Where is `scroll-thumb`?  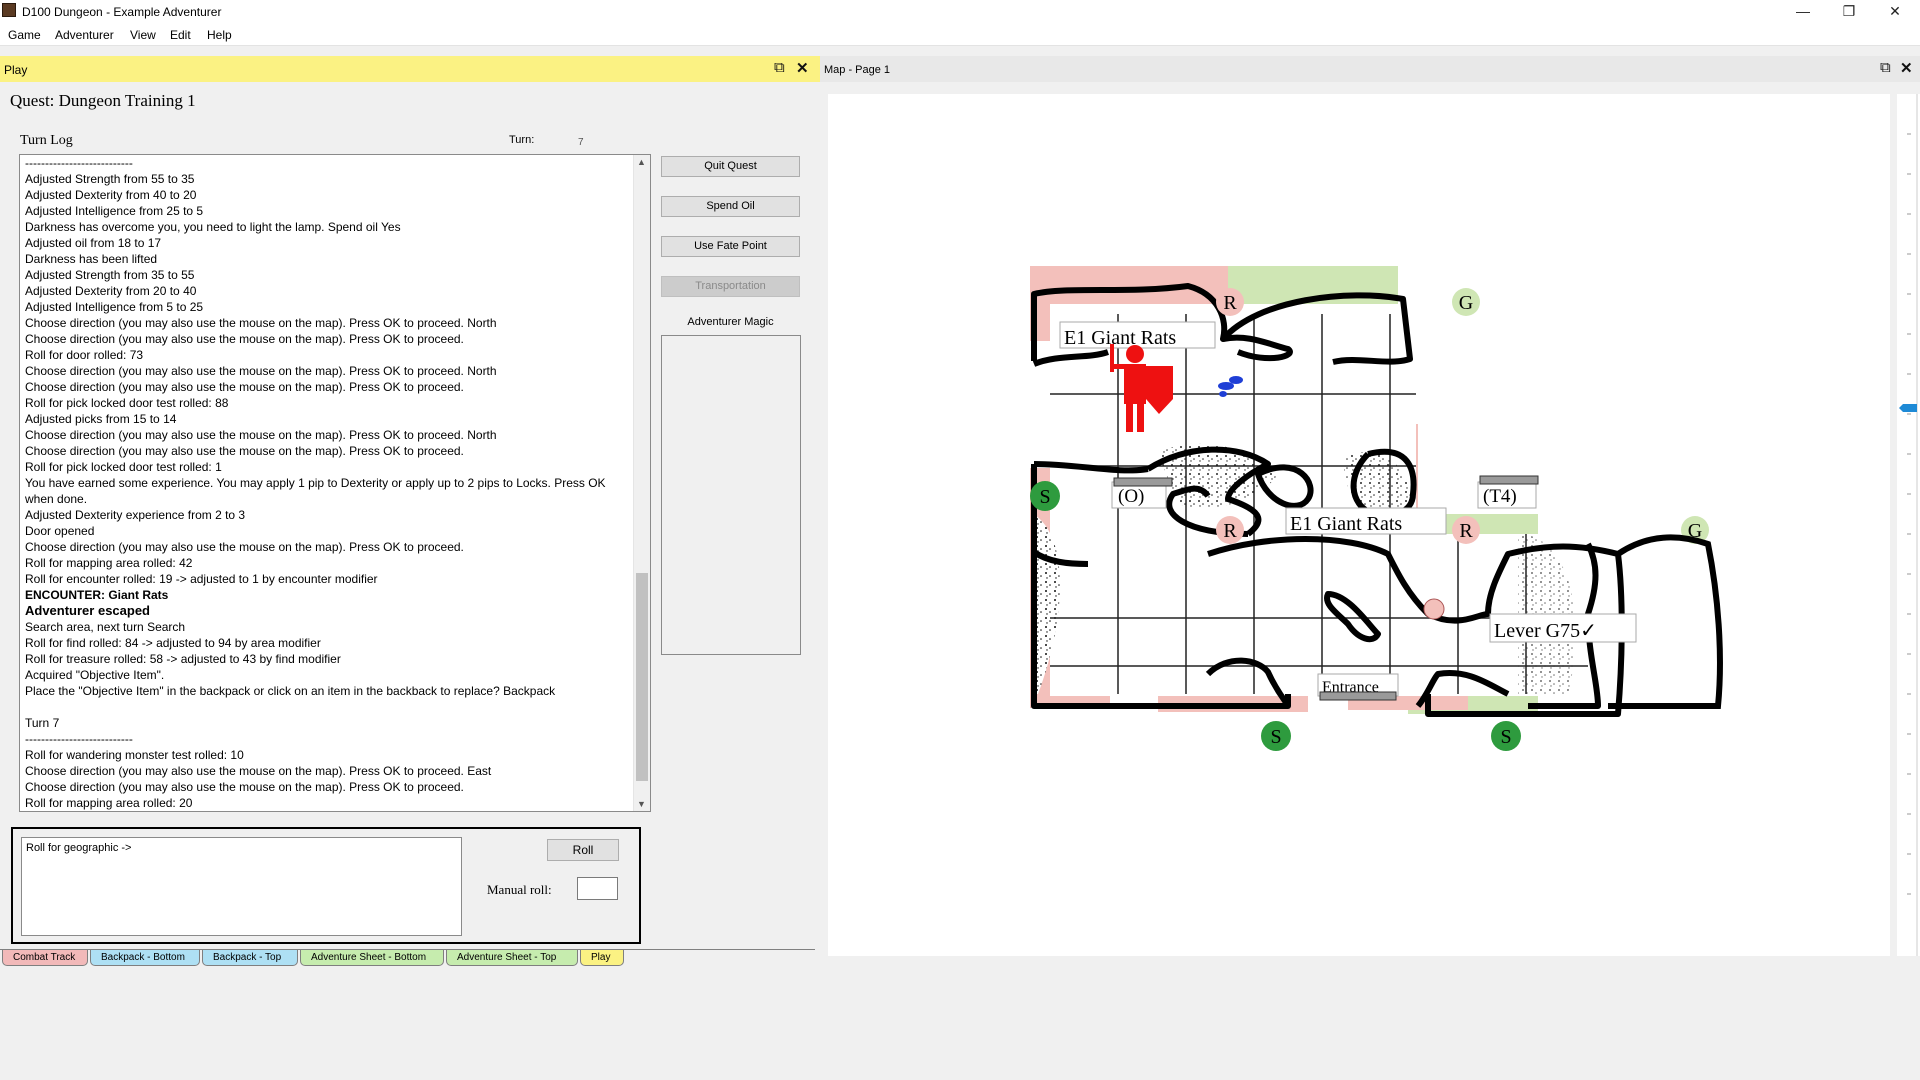
scroll-thumb is located at coordinates (642, 677).